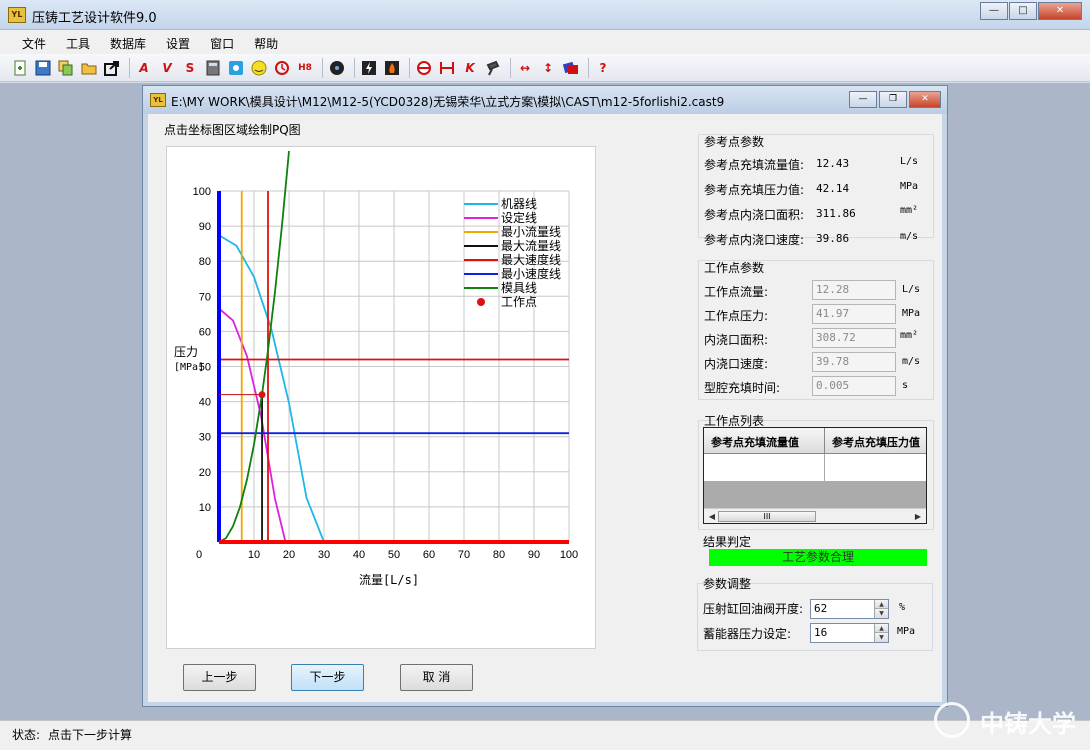  Describe the element at coordinates (767, 516) in the screenshot. I see `scroll-thumb: III` at that location.